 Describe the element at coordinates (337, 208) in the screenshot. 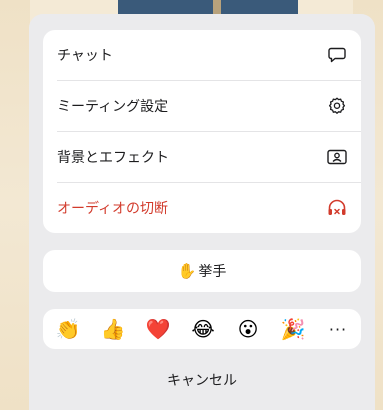

I see `headphones-disconnect-icon` at that location.